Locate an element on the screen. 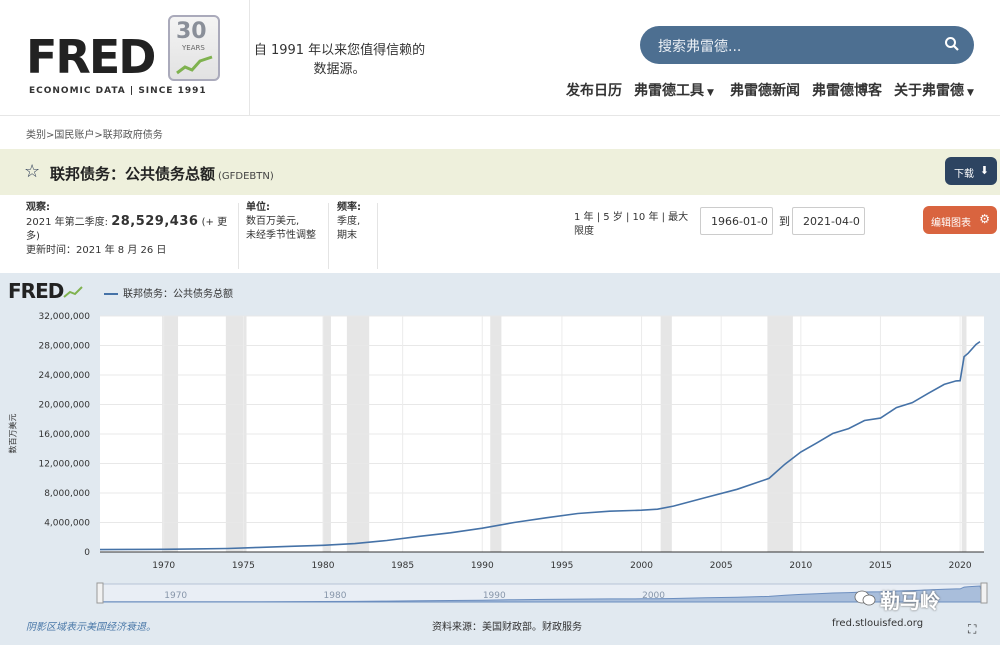  gear-icon: ⚙ is located at coordinates (984, 219).